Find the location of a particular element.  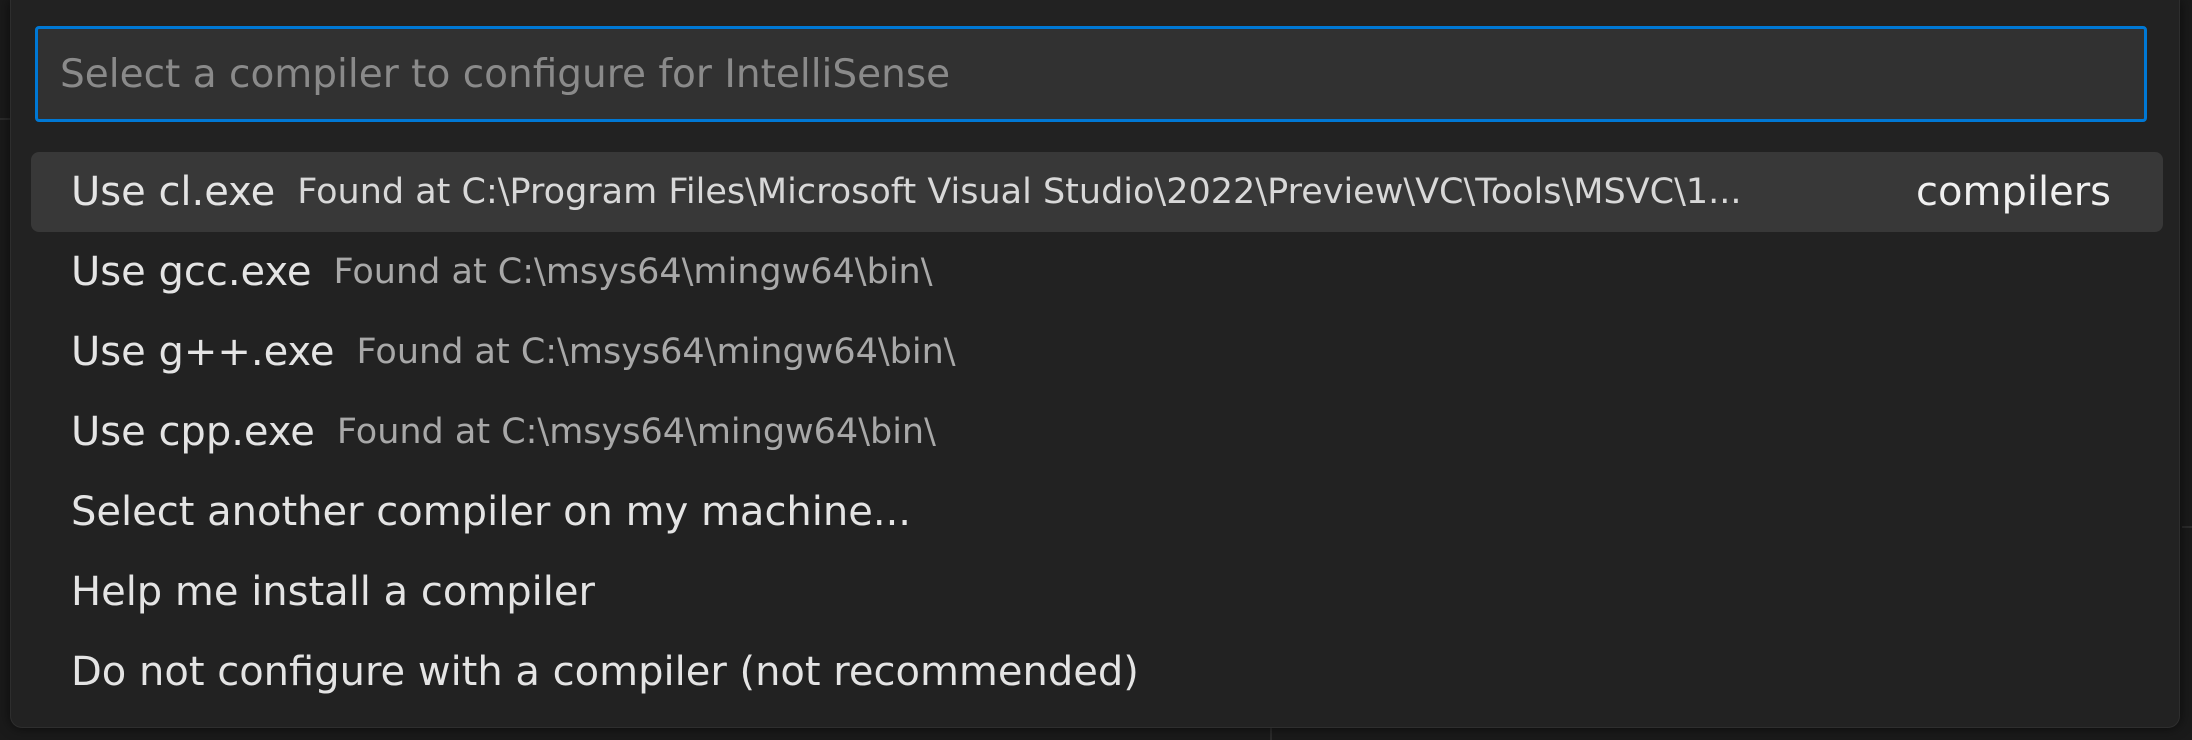

item-label: Help me install a compiler is located at coordinates (333, 592).